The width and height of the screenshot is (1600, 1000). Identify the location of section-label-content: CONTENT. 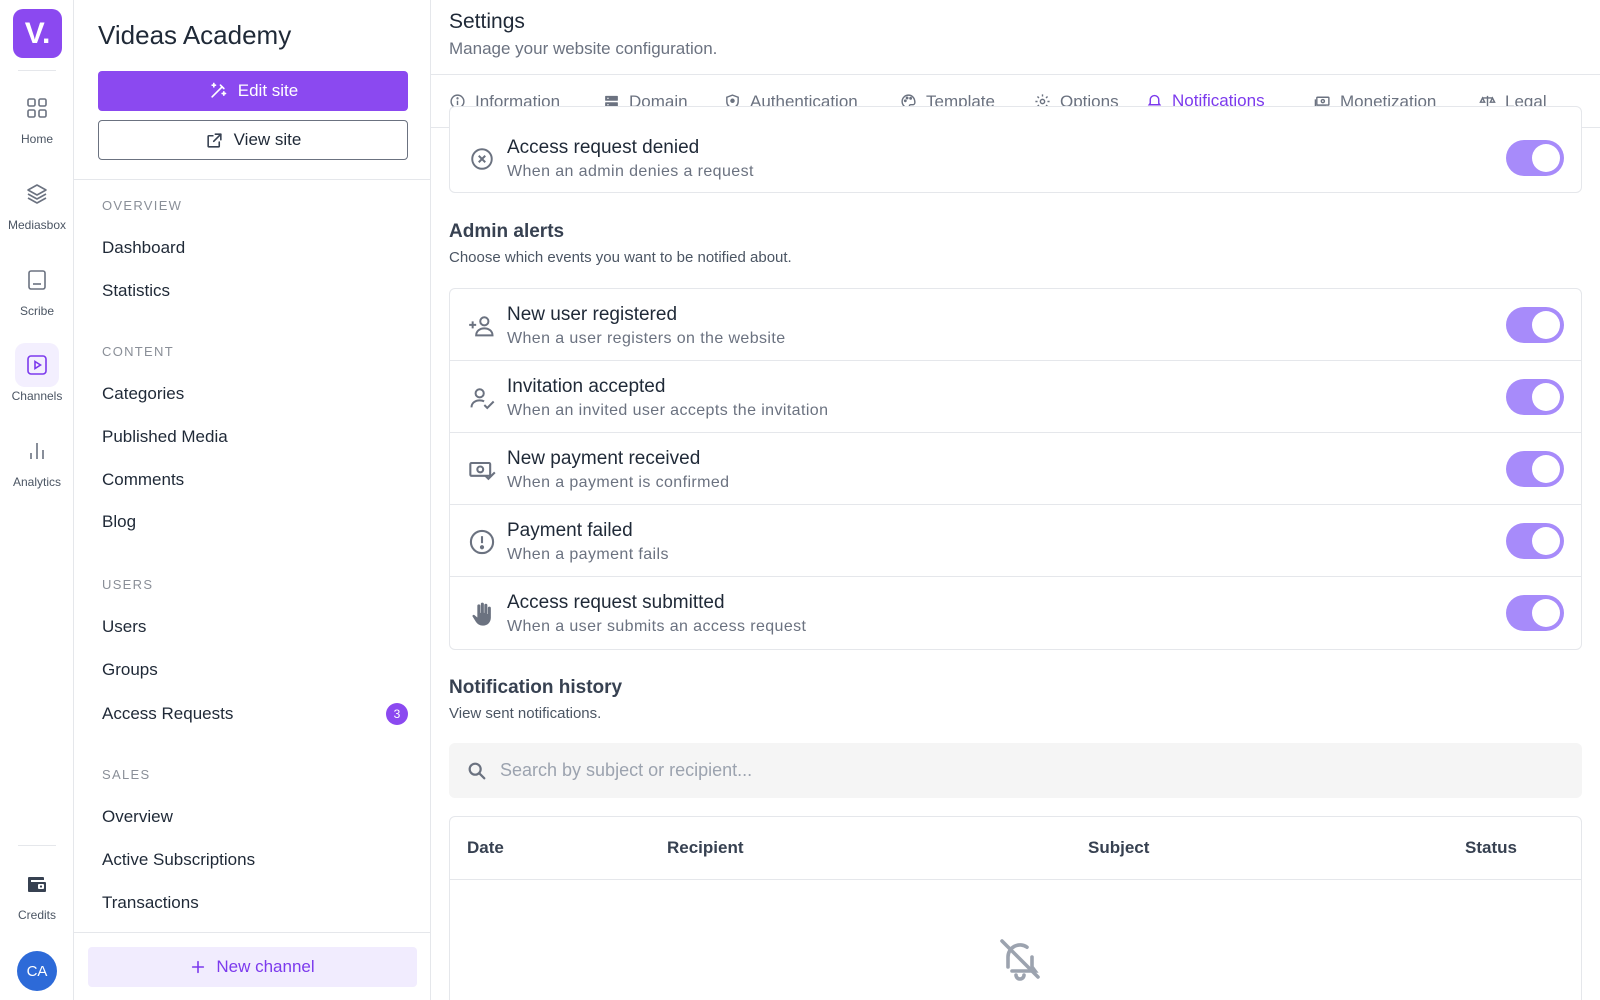
(138, 351).